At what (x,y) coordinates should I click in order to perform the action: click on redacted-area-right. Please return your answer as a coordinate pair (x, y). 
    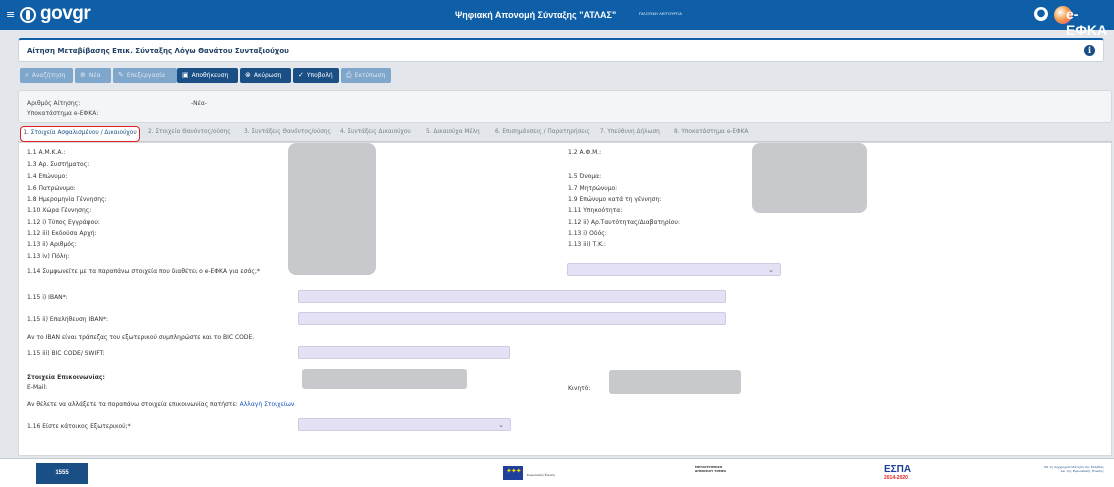
    Looking at the image, I should click on (809, 178).